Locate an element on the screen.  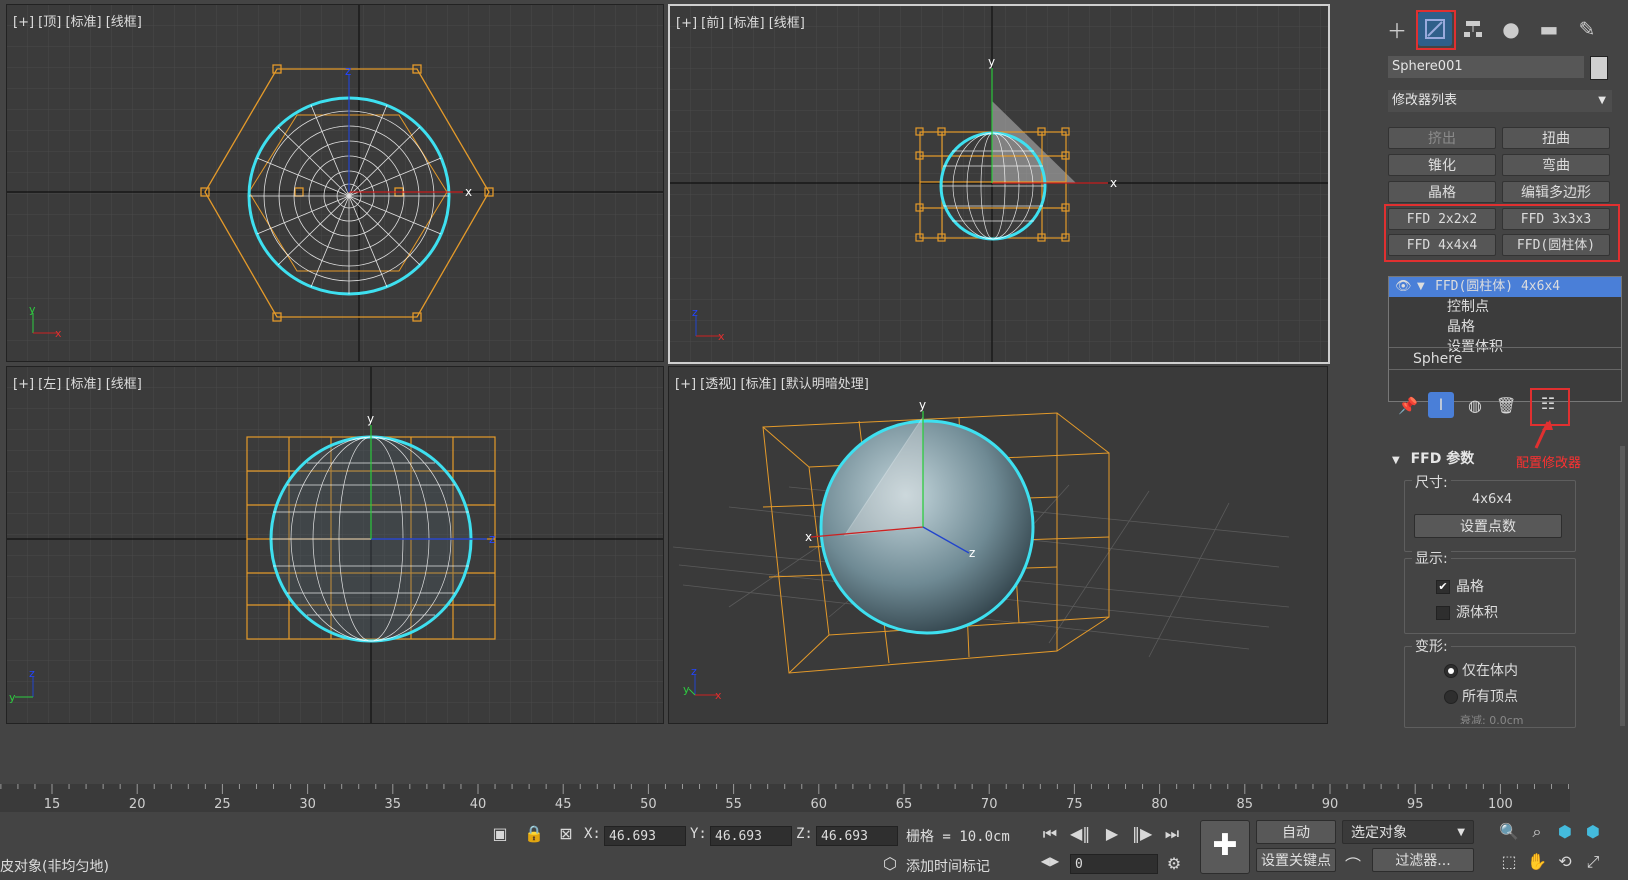
stack-sub-lattice: 晶格 is located at coordinates (1461, 327).